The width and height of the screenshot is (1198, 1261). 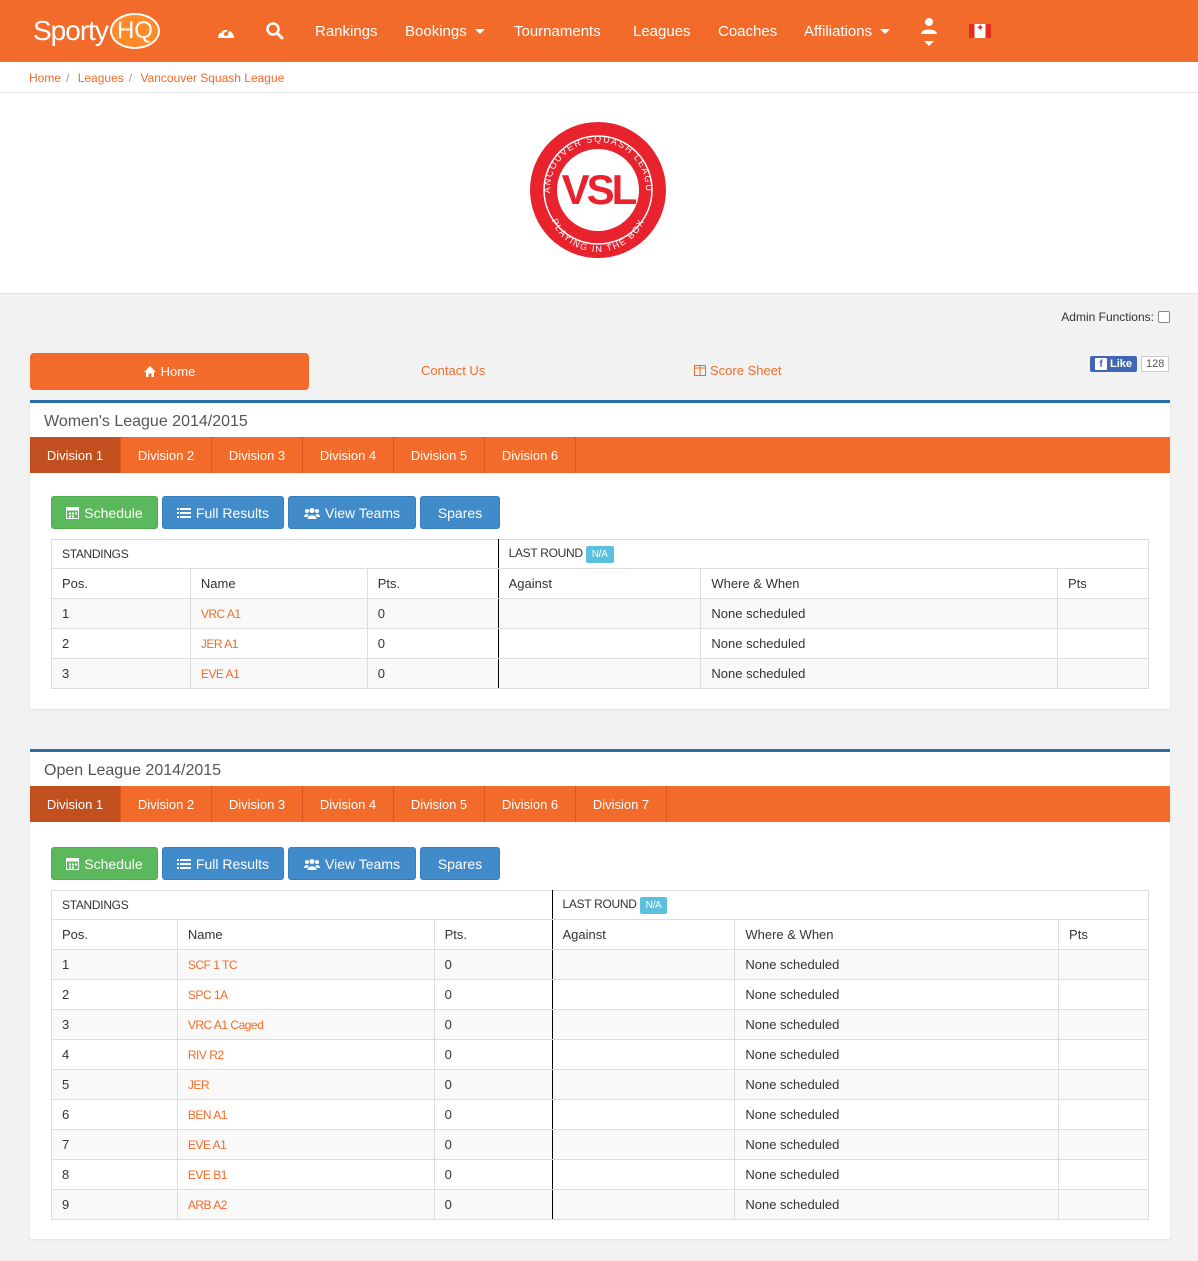 What do you see at coordinates (101, 78) in the screenshot?
I see `breadcrumb-leagues: Leagues` at bounding box center [101, 78].